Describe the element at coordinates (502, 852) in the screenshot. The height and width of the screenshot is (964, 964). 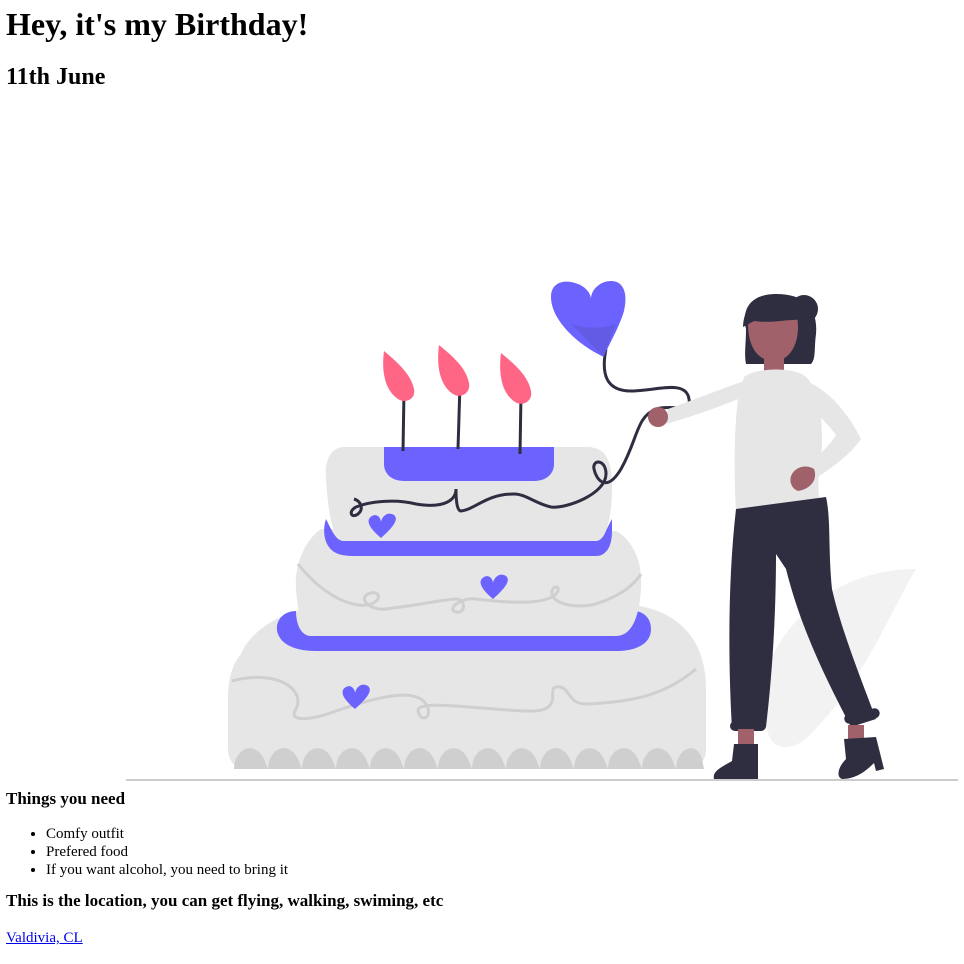
I see `list-item: Prefered food` at that location.